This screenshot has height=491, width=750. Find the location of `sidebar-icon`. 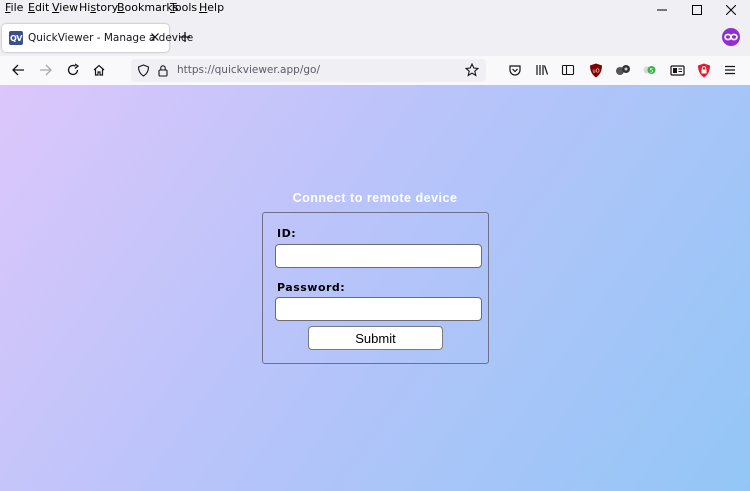

sidebar-icon is located at coordinates (568, 70).